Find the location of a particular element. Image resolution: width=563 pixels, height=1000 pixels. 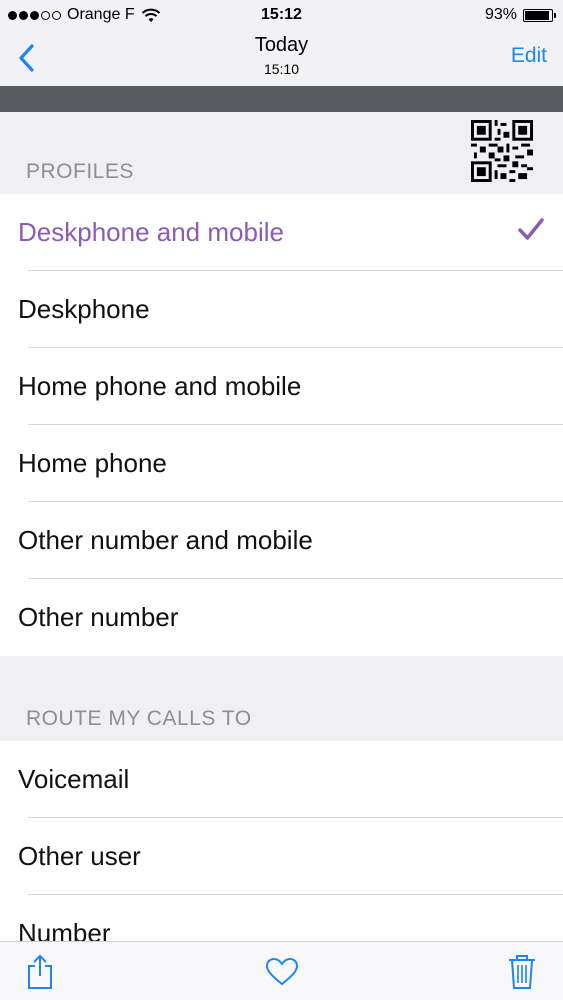

battery-percent: 93% is located at coordinates (500, 14).